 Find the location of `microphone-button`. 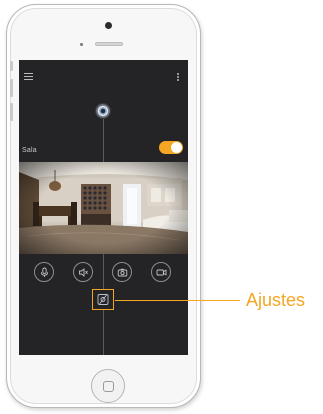

microphone-button is located at coordinates (44, 272).